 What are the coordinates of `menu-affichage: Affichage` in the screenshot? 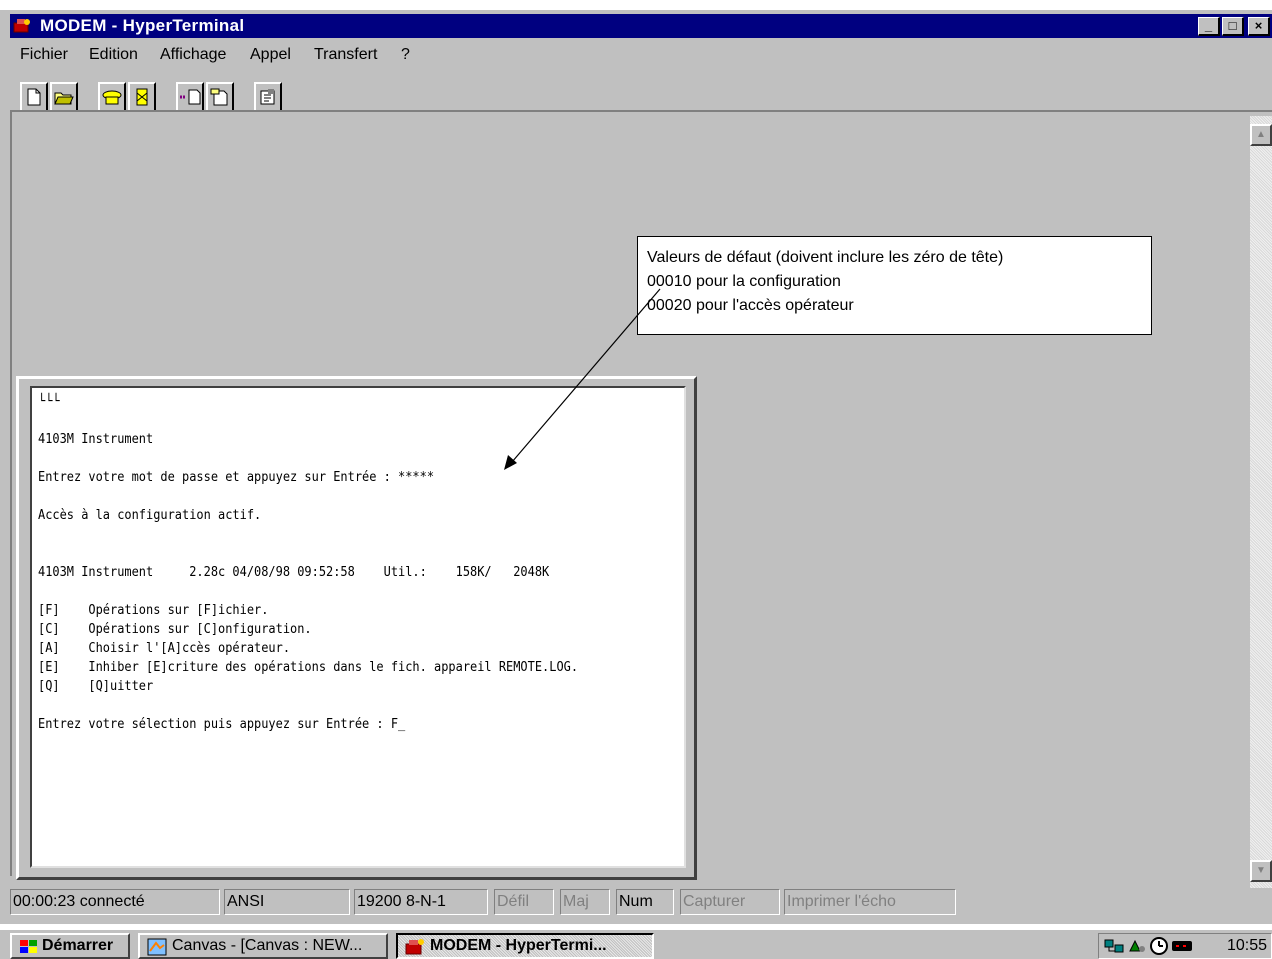 It's located at (193, 55).